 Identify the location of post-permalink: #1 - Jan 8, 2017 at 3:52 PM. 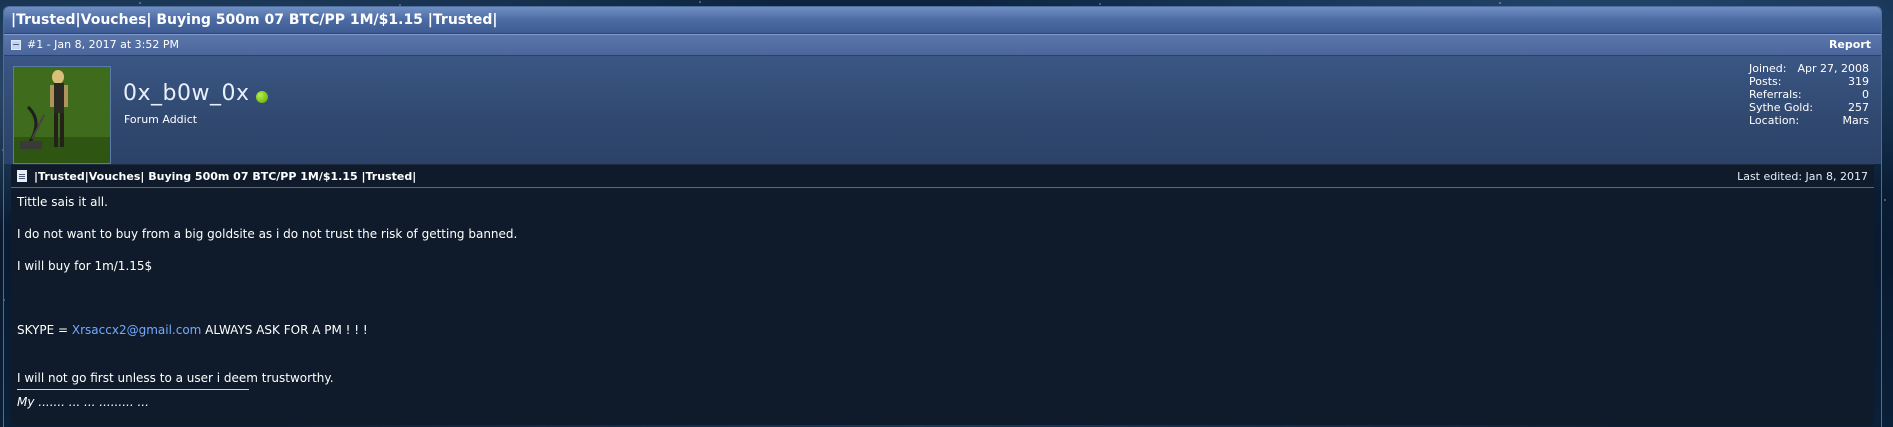
(103, 45).